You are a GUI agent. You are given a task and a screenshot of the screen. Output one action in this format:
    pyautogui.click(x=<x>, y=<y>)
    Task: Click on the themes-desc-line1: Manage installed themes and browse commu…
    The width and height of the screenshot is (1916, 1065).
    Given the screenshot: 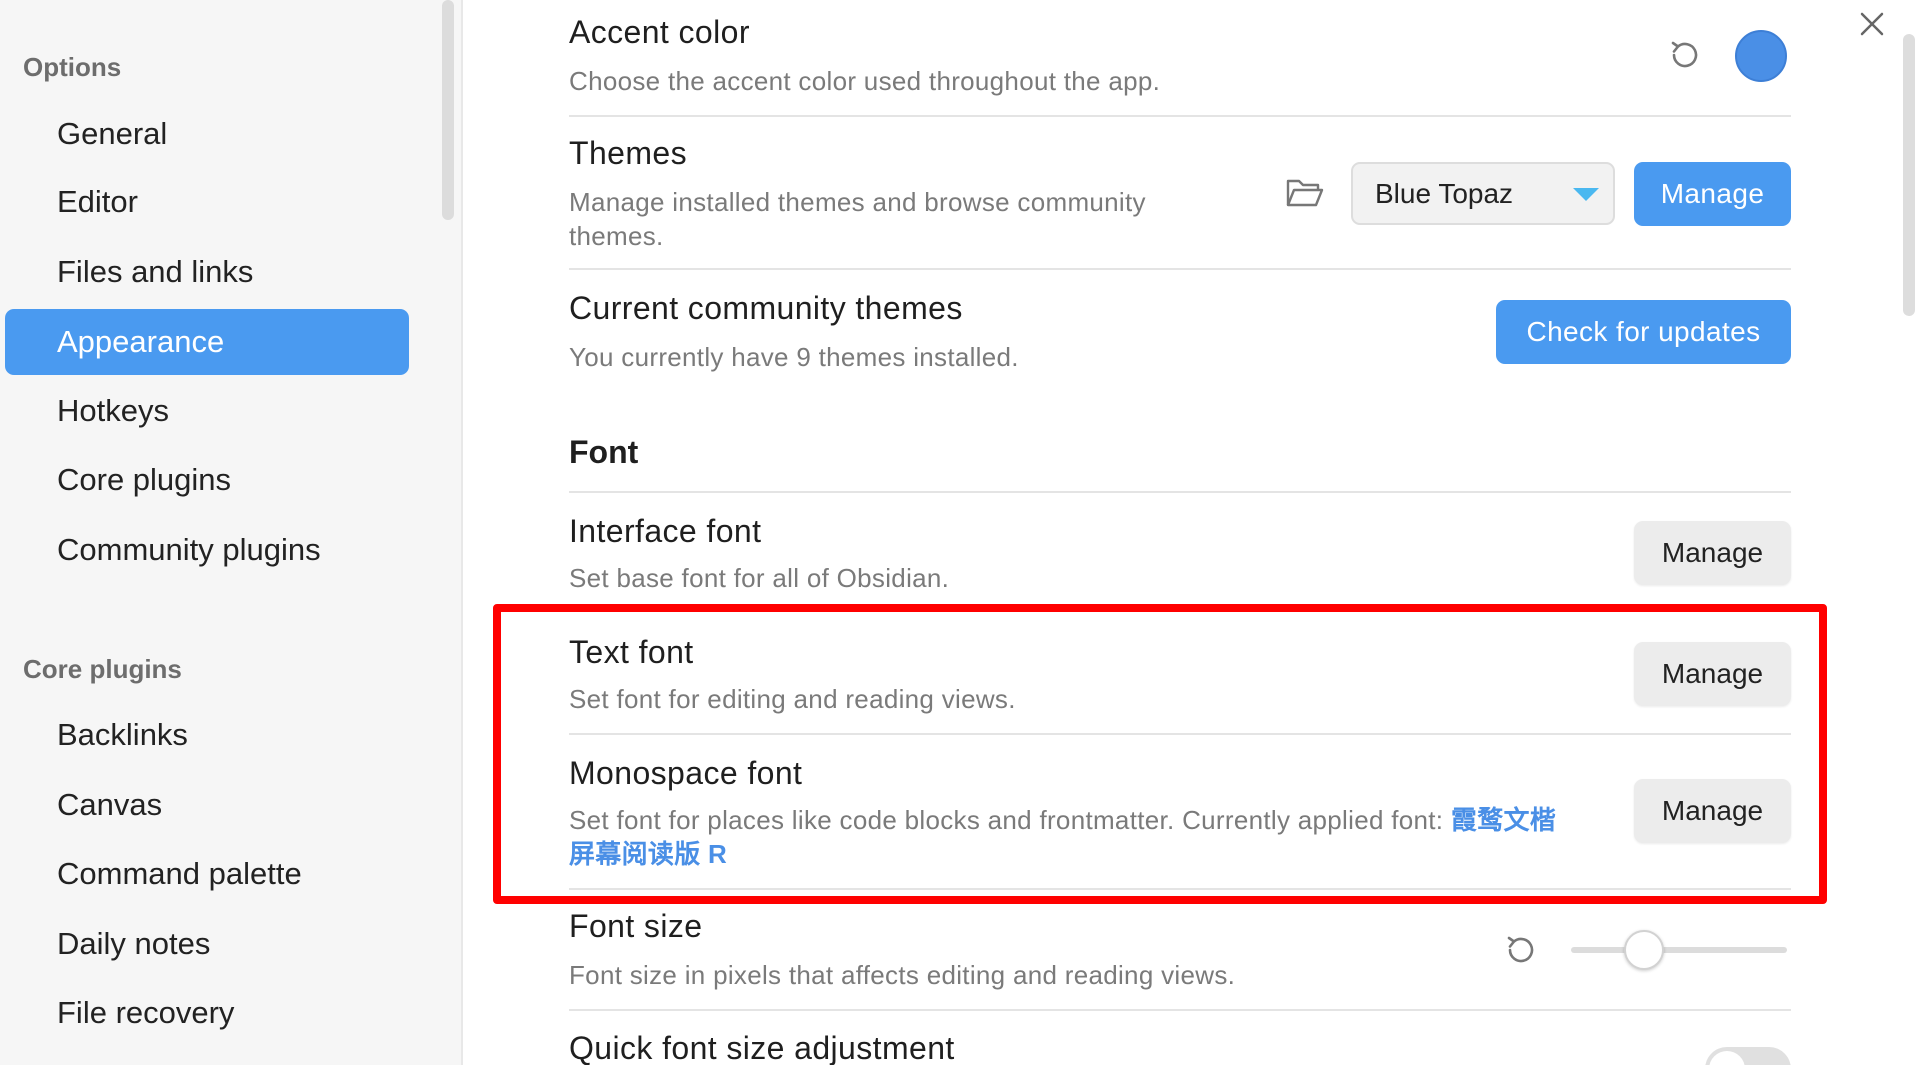 What is the action you would take?
    pyautogui.click(x=857, y=202)
    